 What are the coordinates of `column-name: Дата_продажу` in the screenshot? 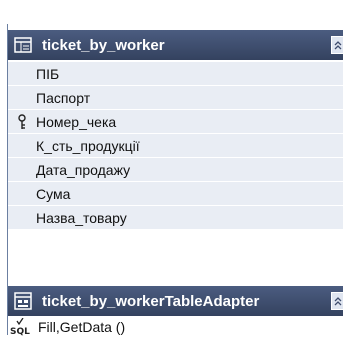 It's located at (83, 169).